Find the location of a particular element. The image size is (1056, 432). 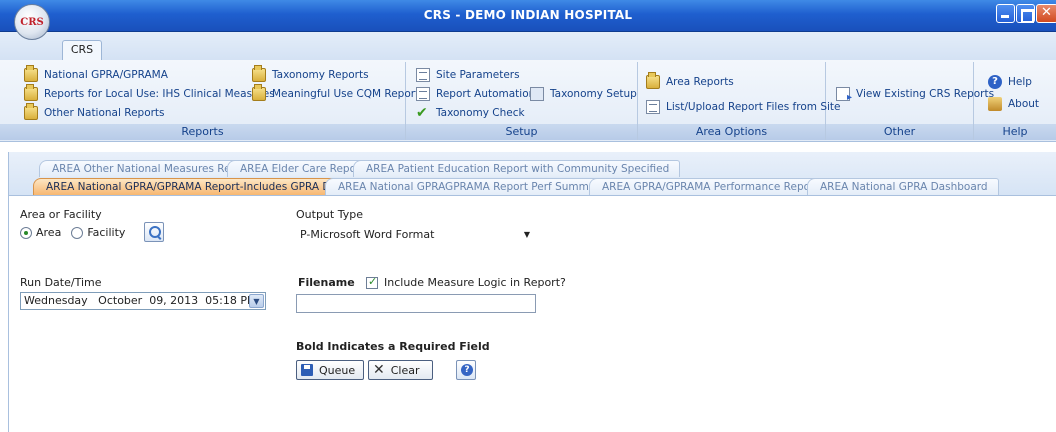

queue-button: Queue is located at coordinates (330, 370).